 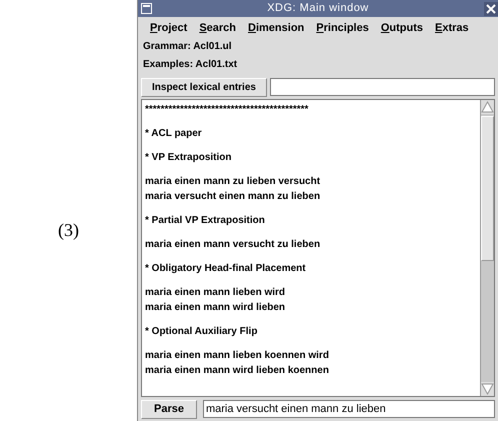 I want to click on scroll-thumb, so click(x=487, y=188).